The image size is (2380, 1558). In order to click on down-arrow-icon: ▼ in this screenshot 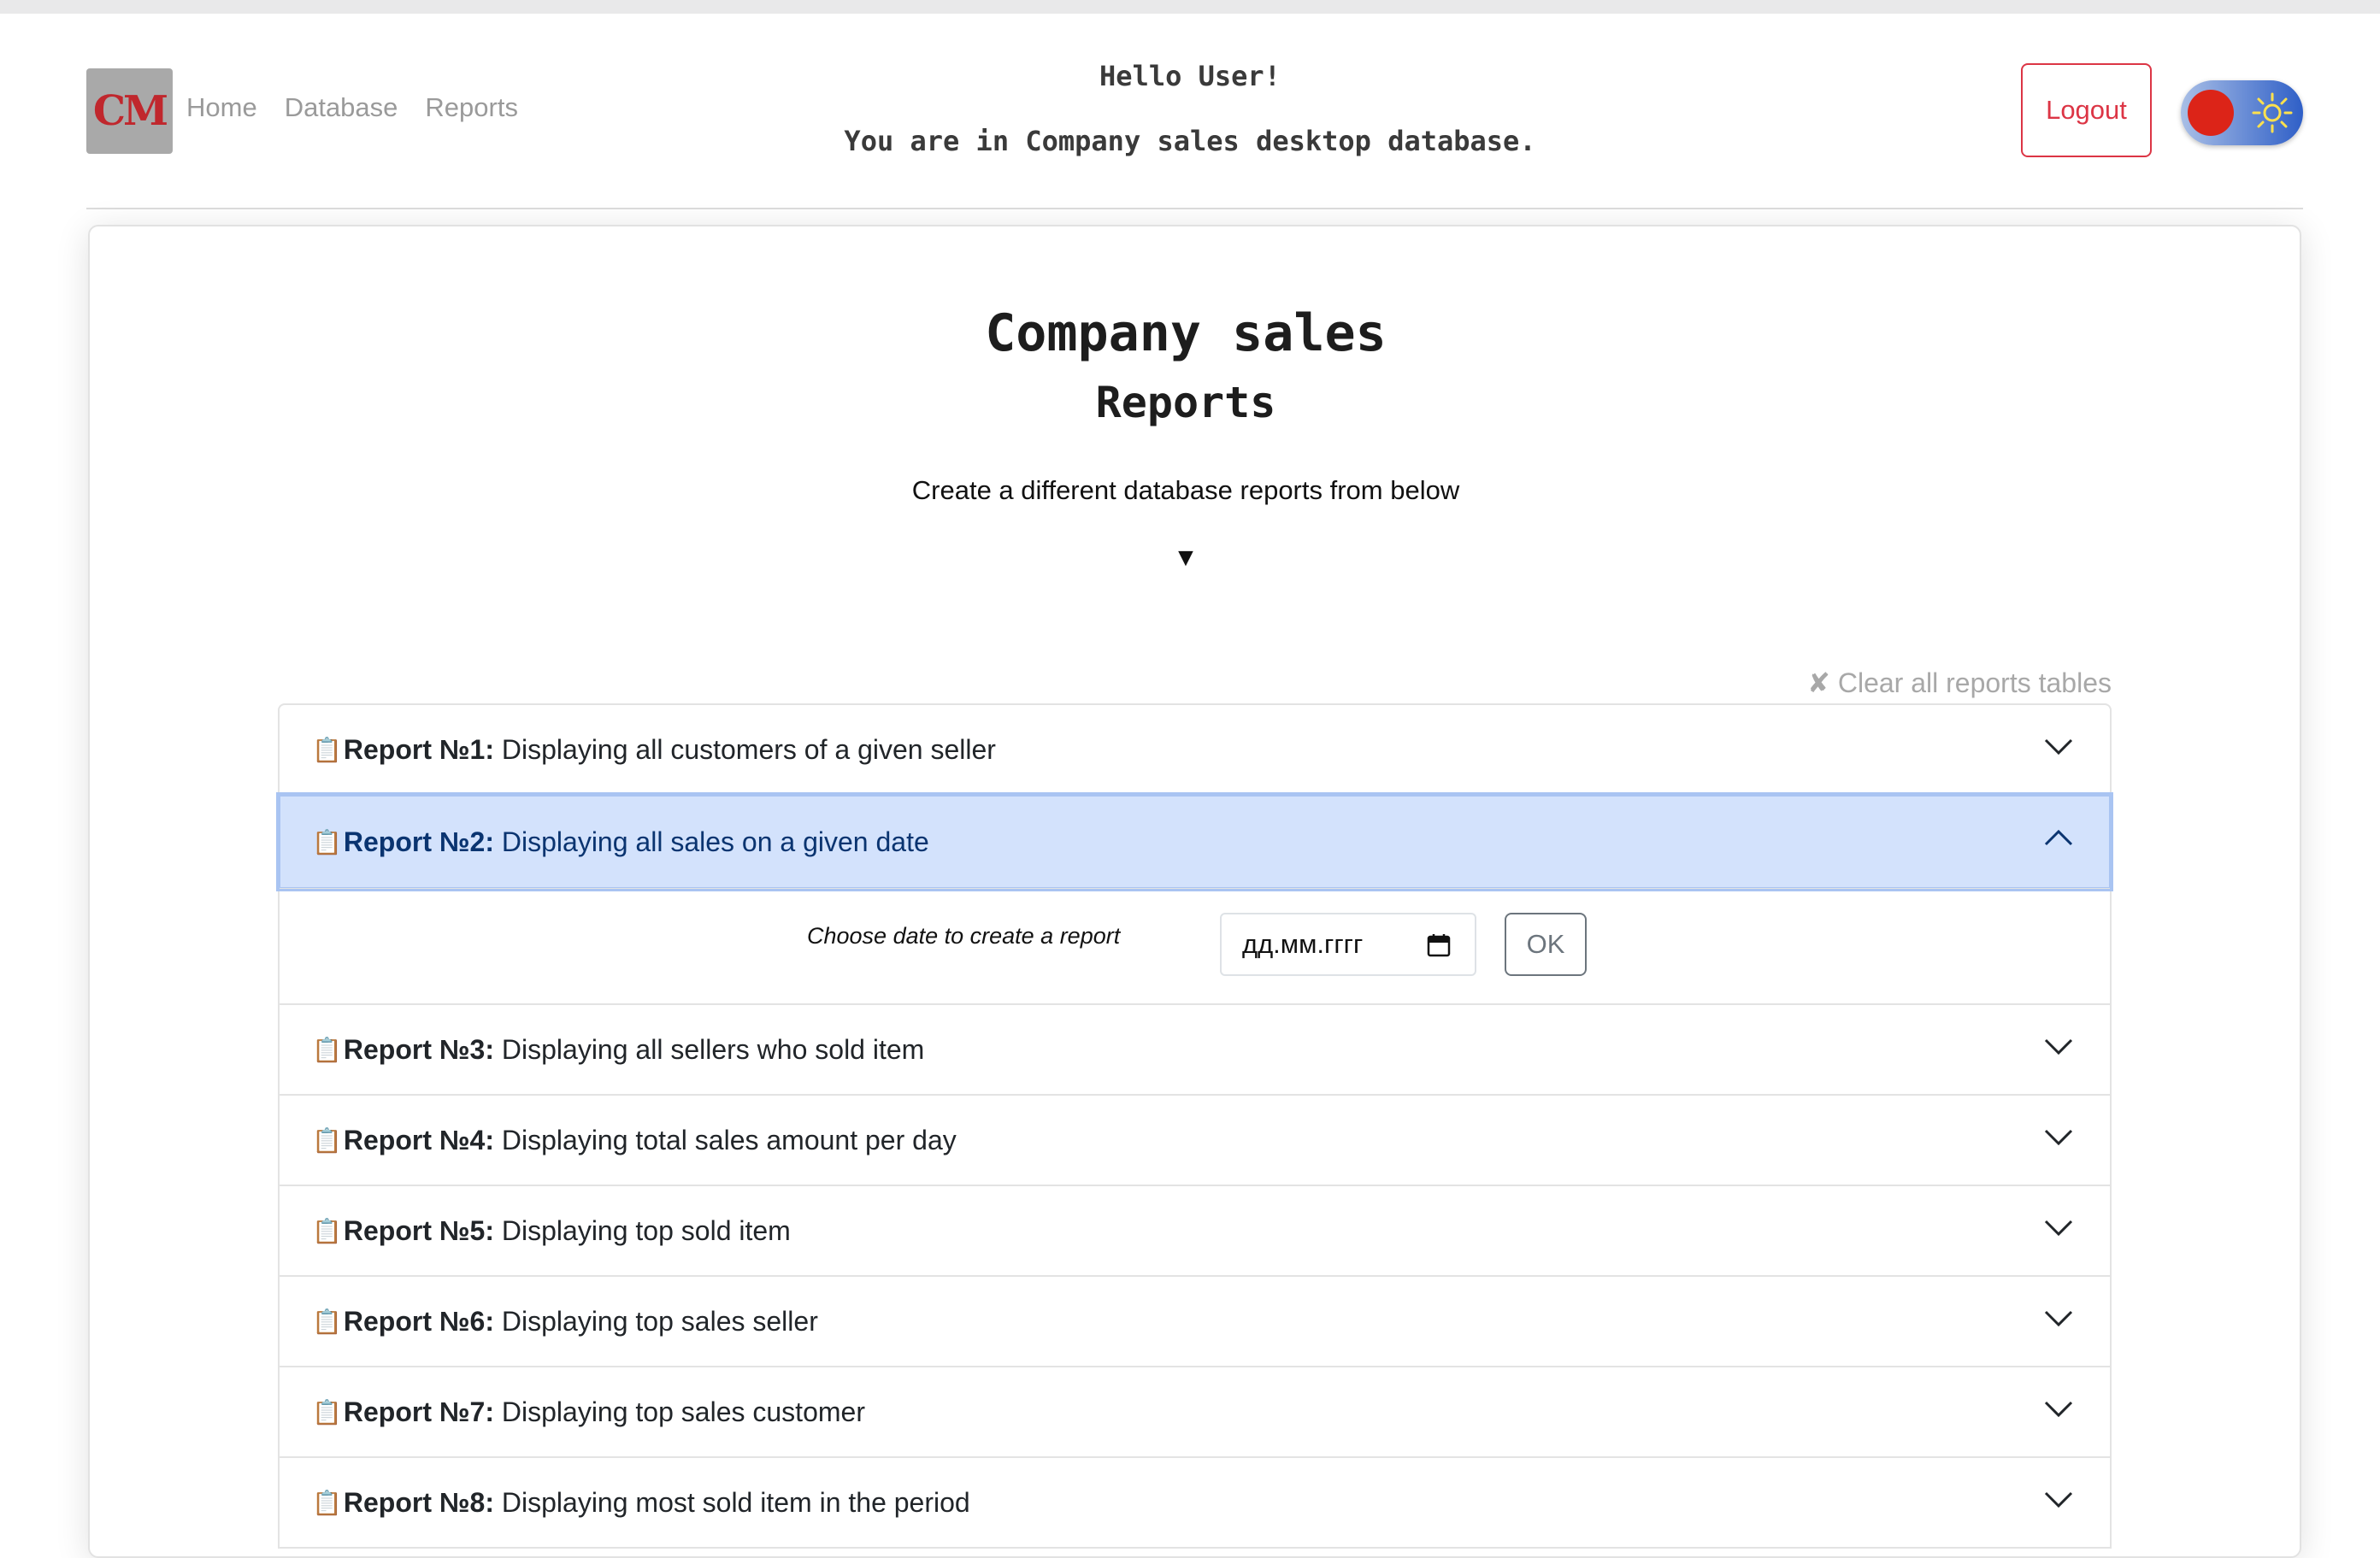, I will do `click(1186, 558)`.